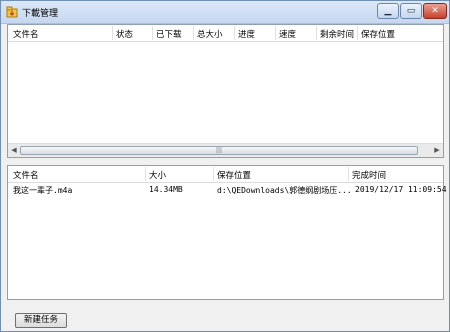  I want to click on minimize-icon: ▁, so click(388, 11).